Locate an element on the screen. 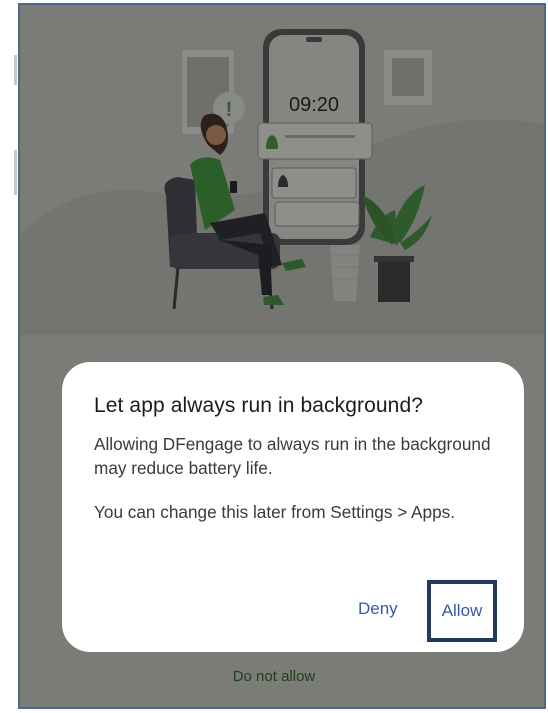 The image size is (548, 713). notification-card is located at coordinates (317, 214).